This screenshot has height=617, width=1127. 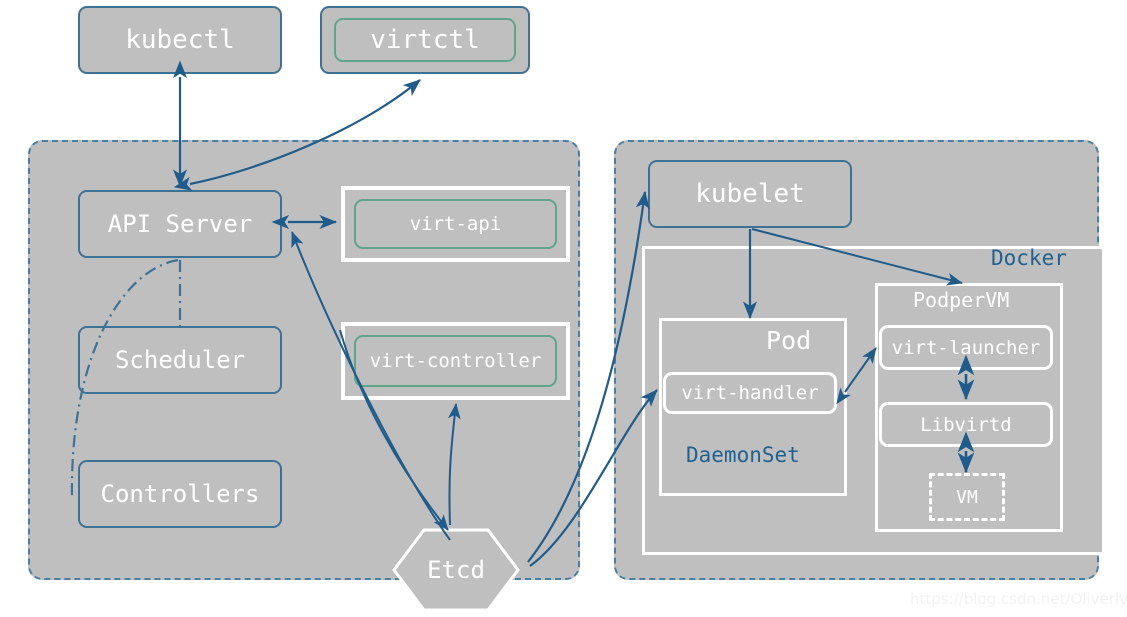 What do you see at coordinates (1018, 599) in the screenshot?
I see `watermark: https://blog.csdn.net/Oliverlyn` at bounding box center [1018, 599].